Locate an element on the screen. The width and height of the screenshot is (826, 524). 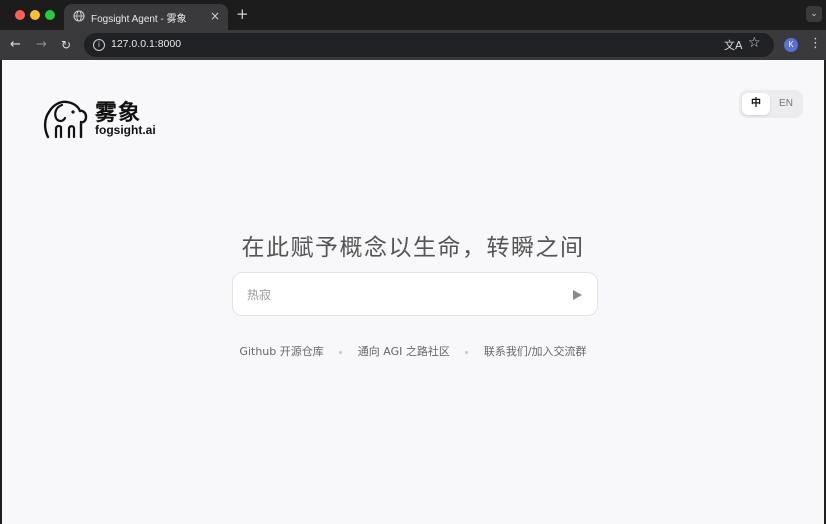
prompt-input is located at coordinates (397, 295).